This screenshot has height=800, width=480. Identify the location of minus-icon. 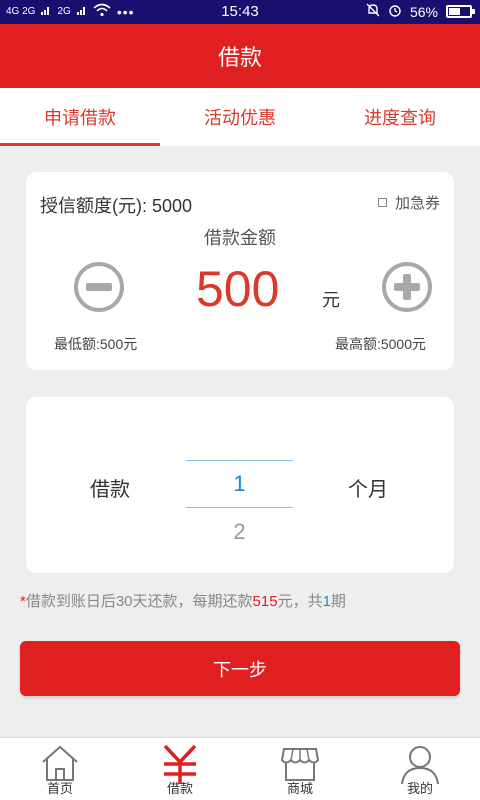
(99, 287).